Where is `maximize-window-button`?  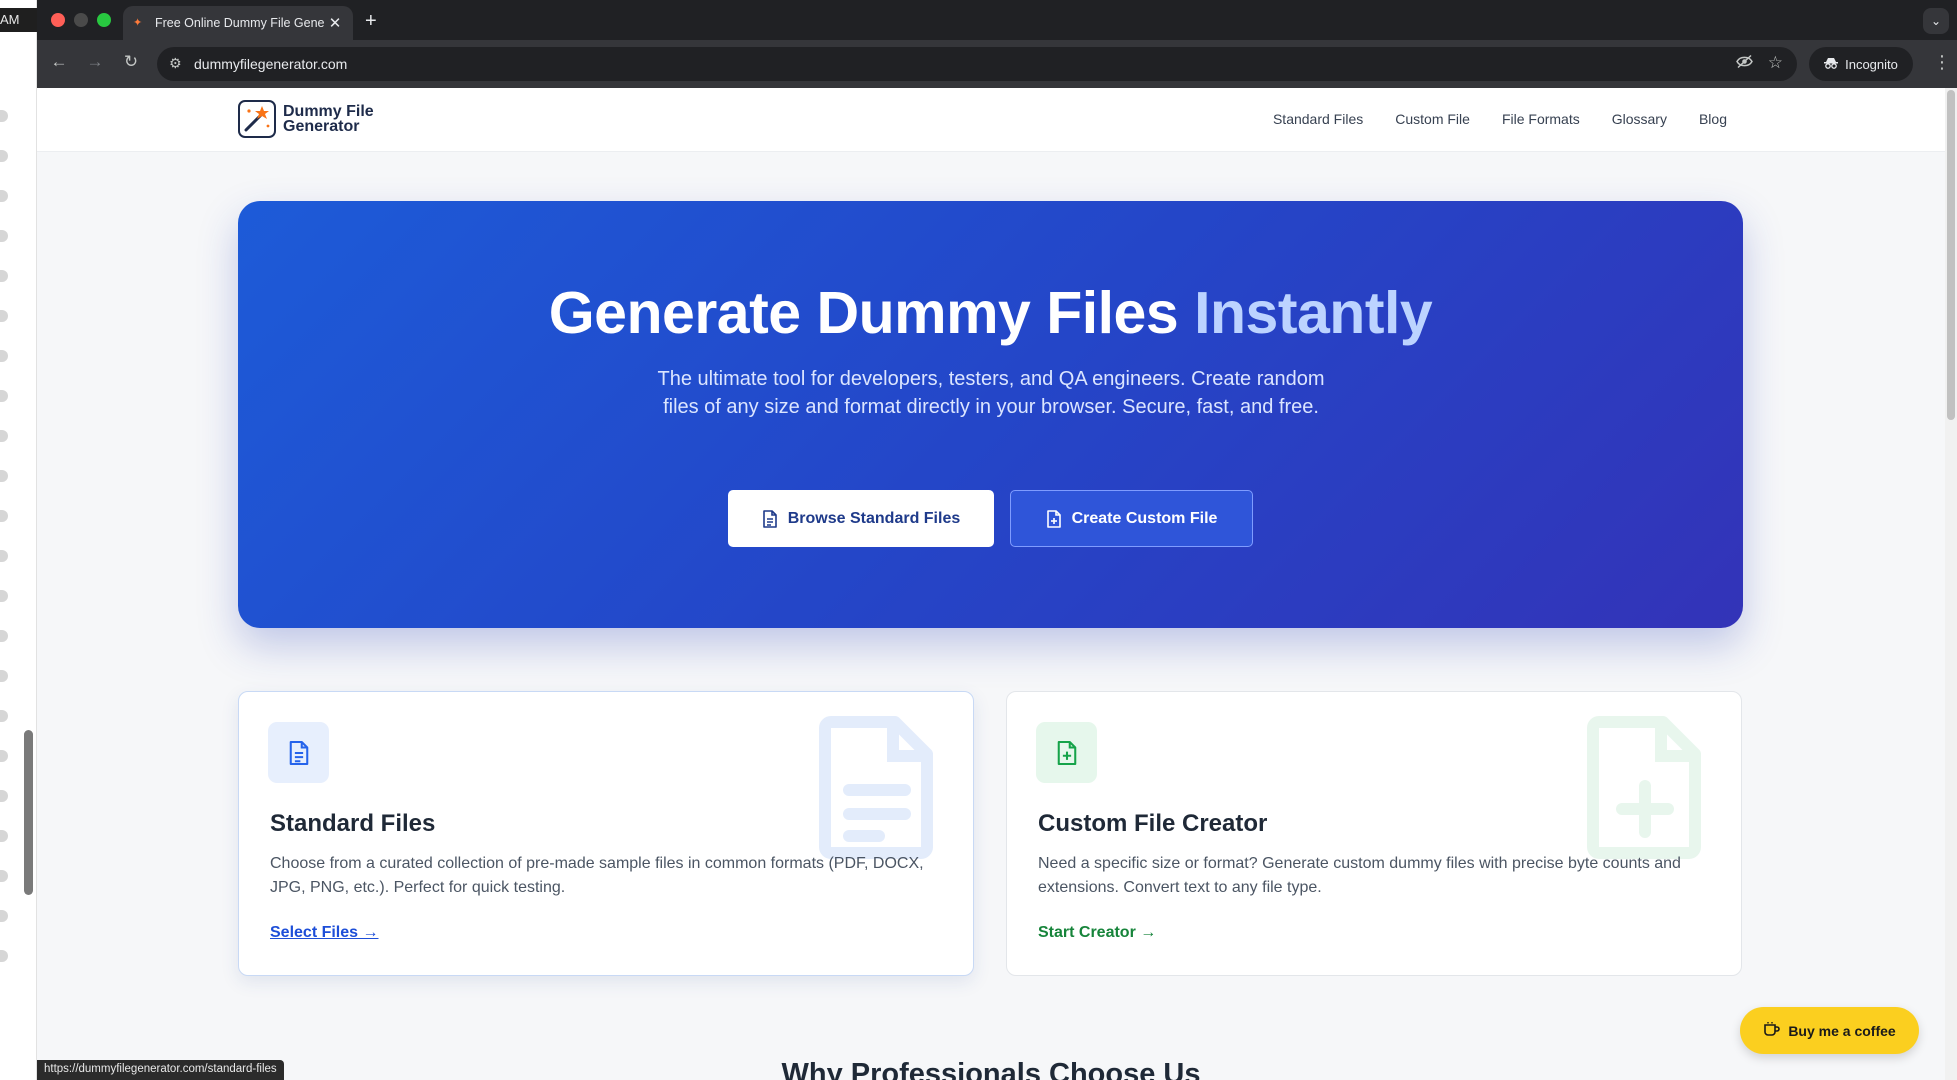 maximize-window-button is located at coordinates (104, 20).